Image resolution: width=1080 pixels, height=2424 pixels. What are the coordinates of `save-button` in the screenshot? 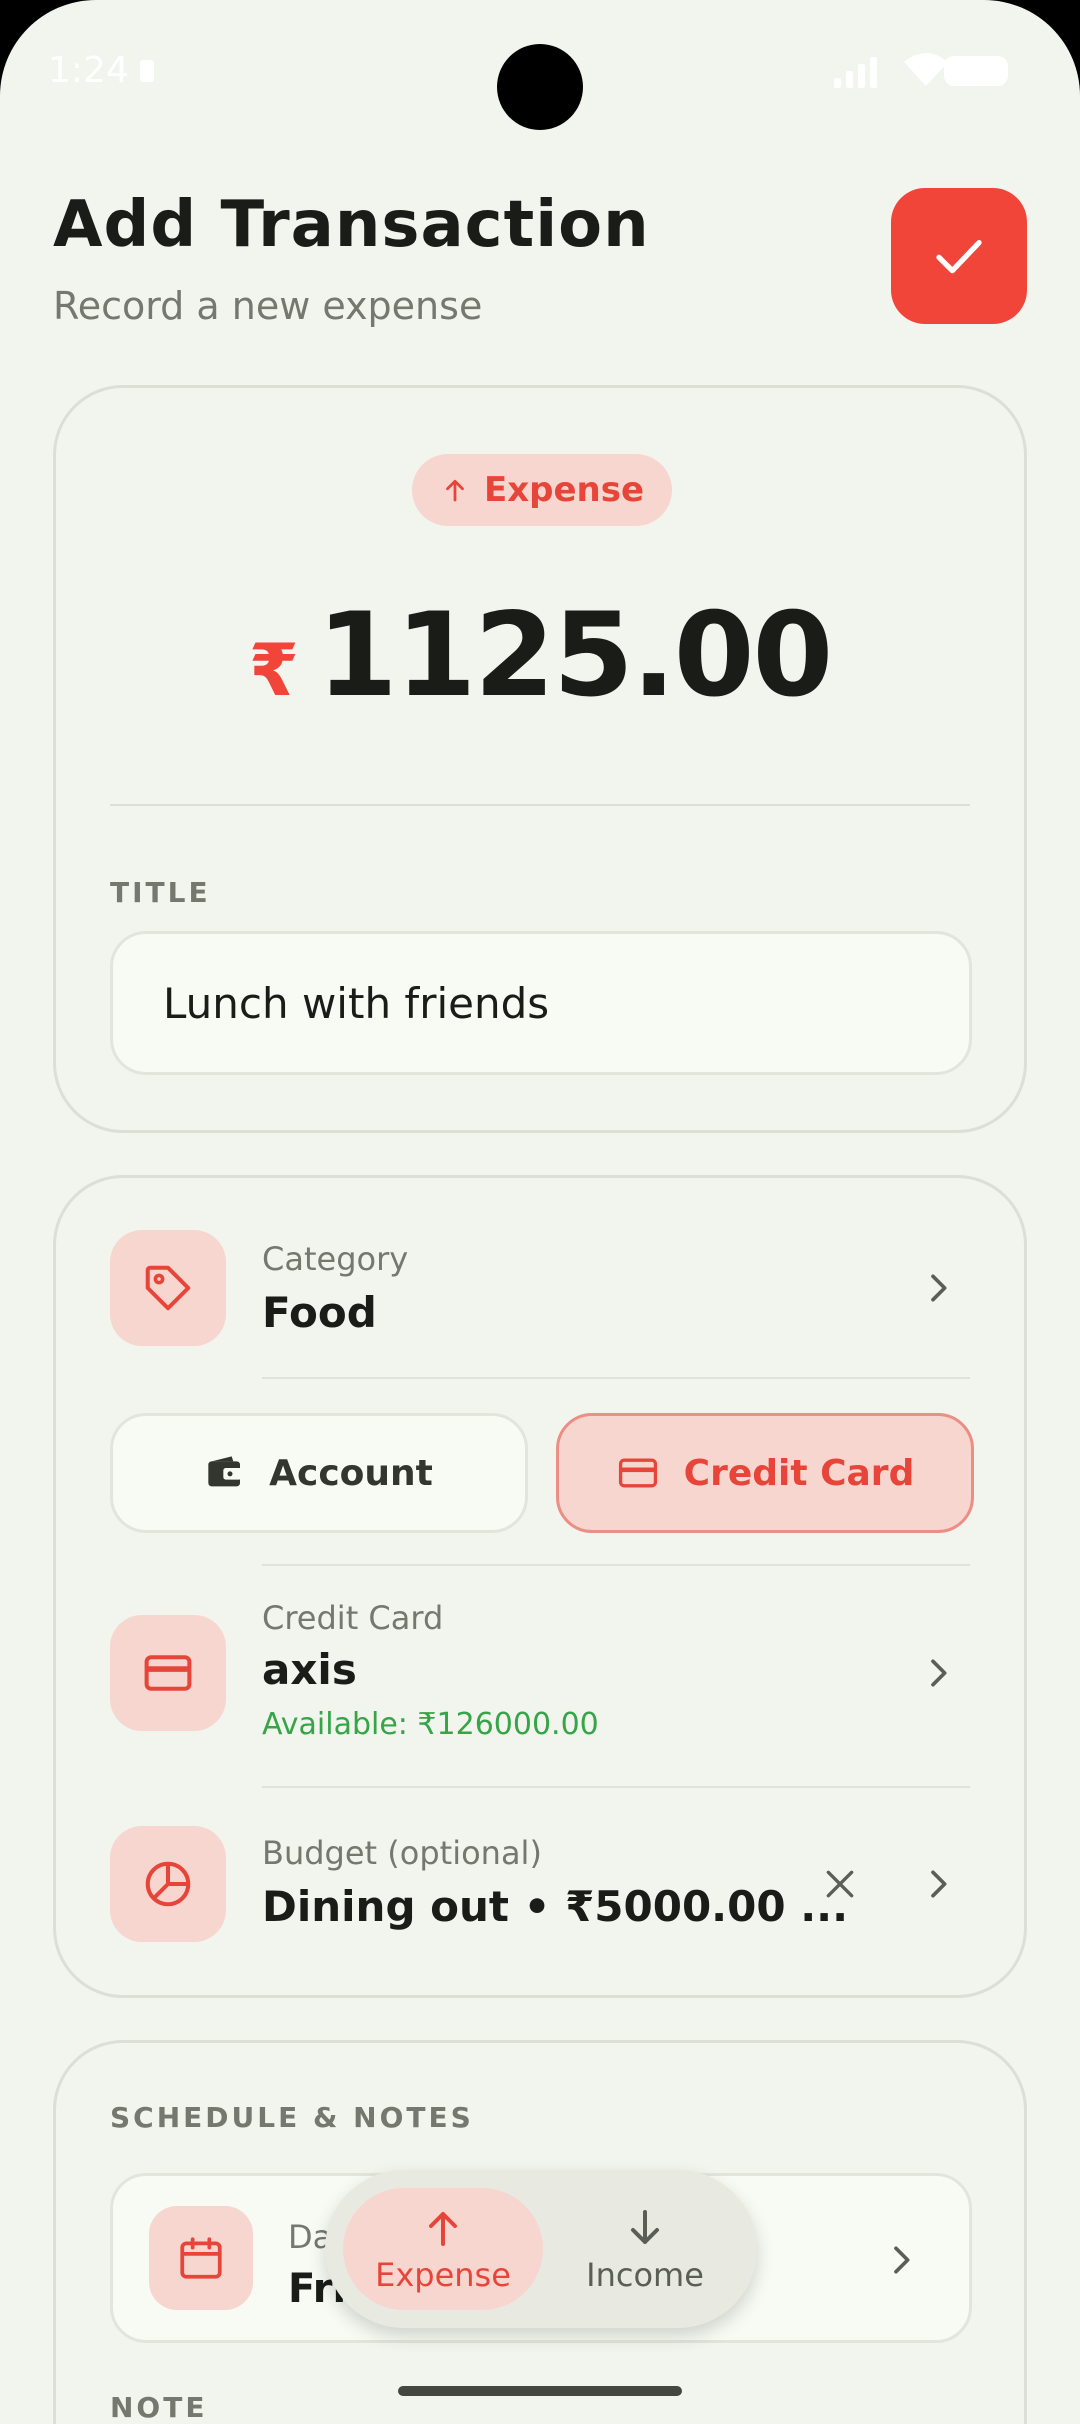 It's located at (959, 256).